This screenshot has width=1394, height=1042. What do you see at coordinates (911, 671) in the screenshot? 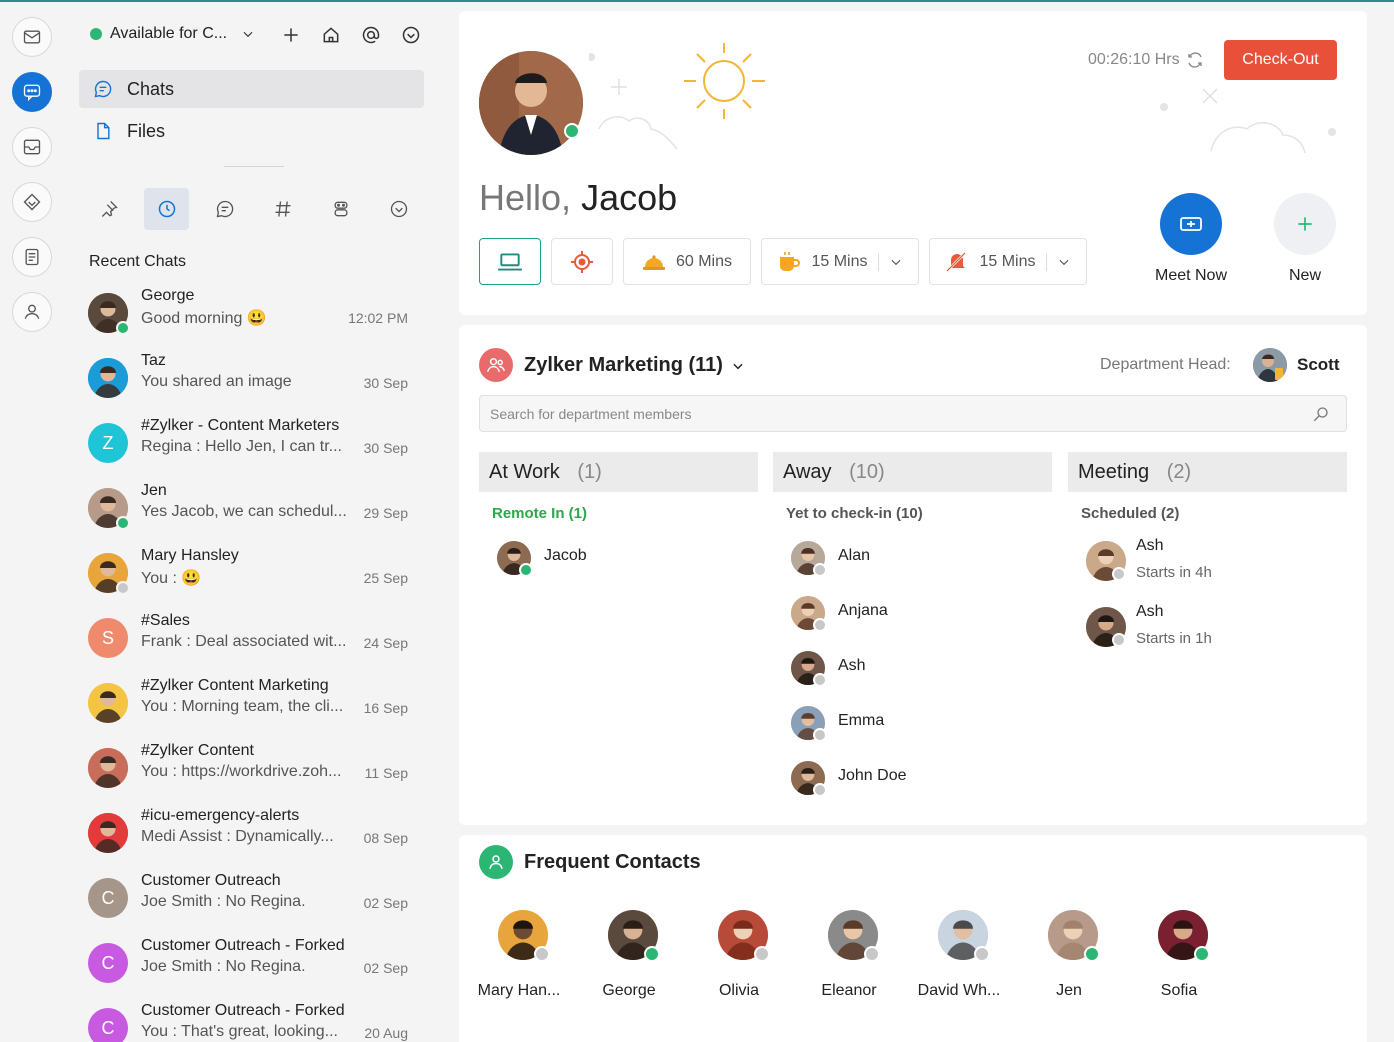
I see `member-item: Ash` at bounding box center [911, 671].